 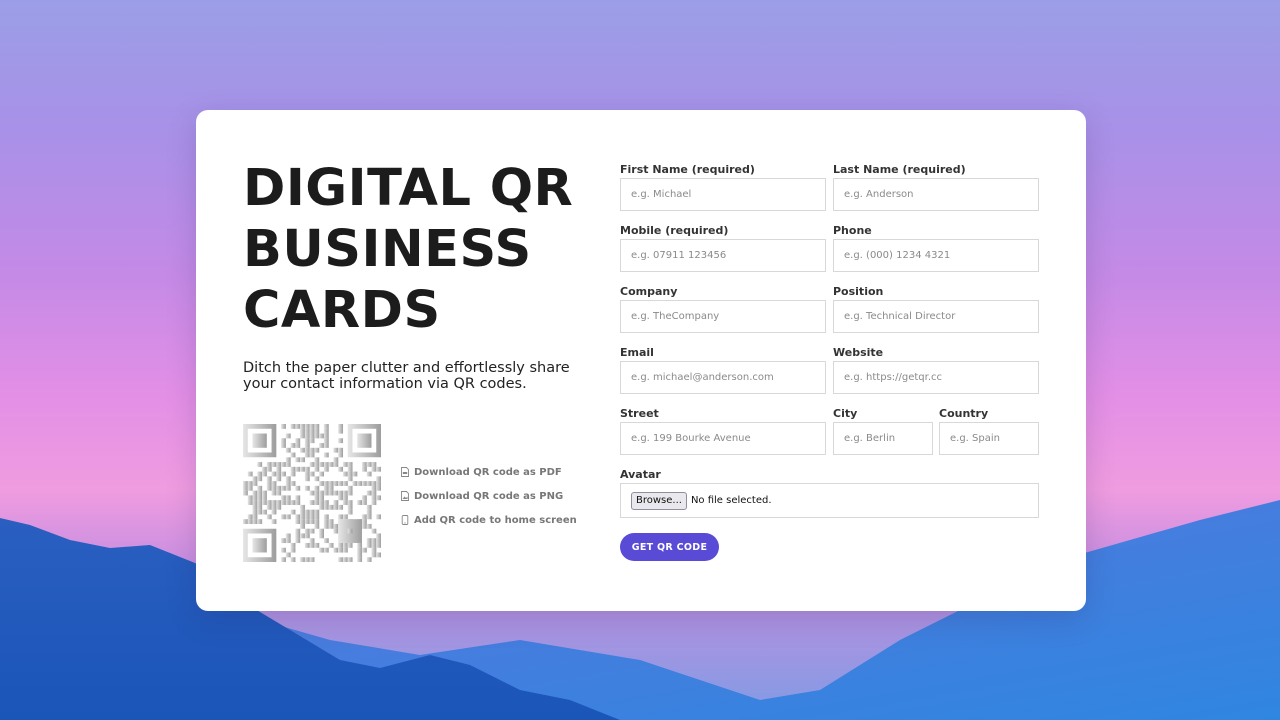 I want to click on last-name-label: Last Name (required), so click(x=899, y=169).